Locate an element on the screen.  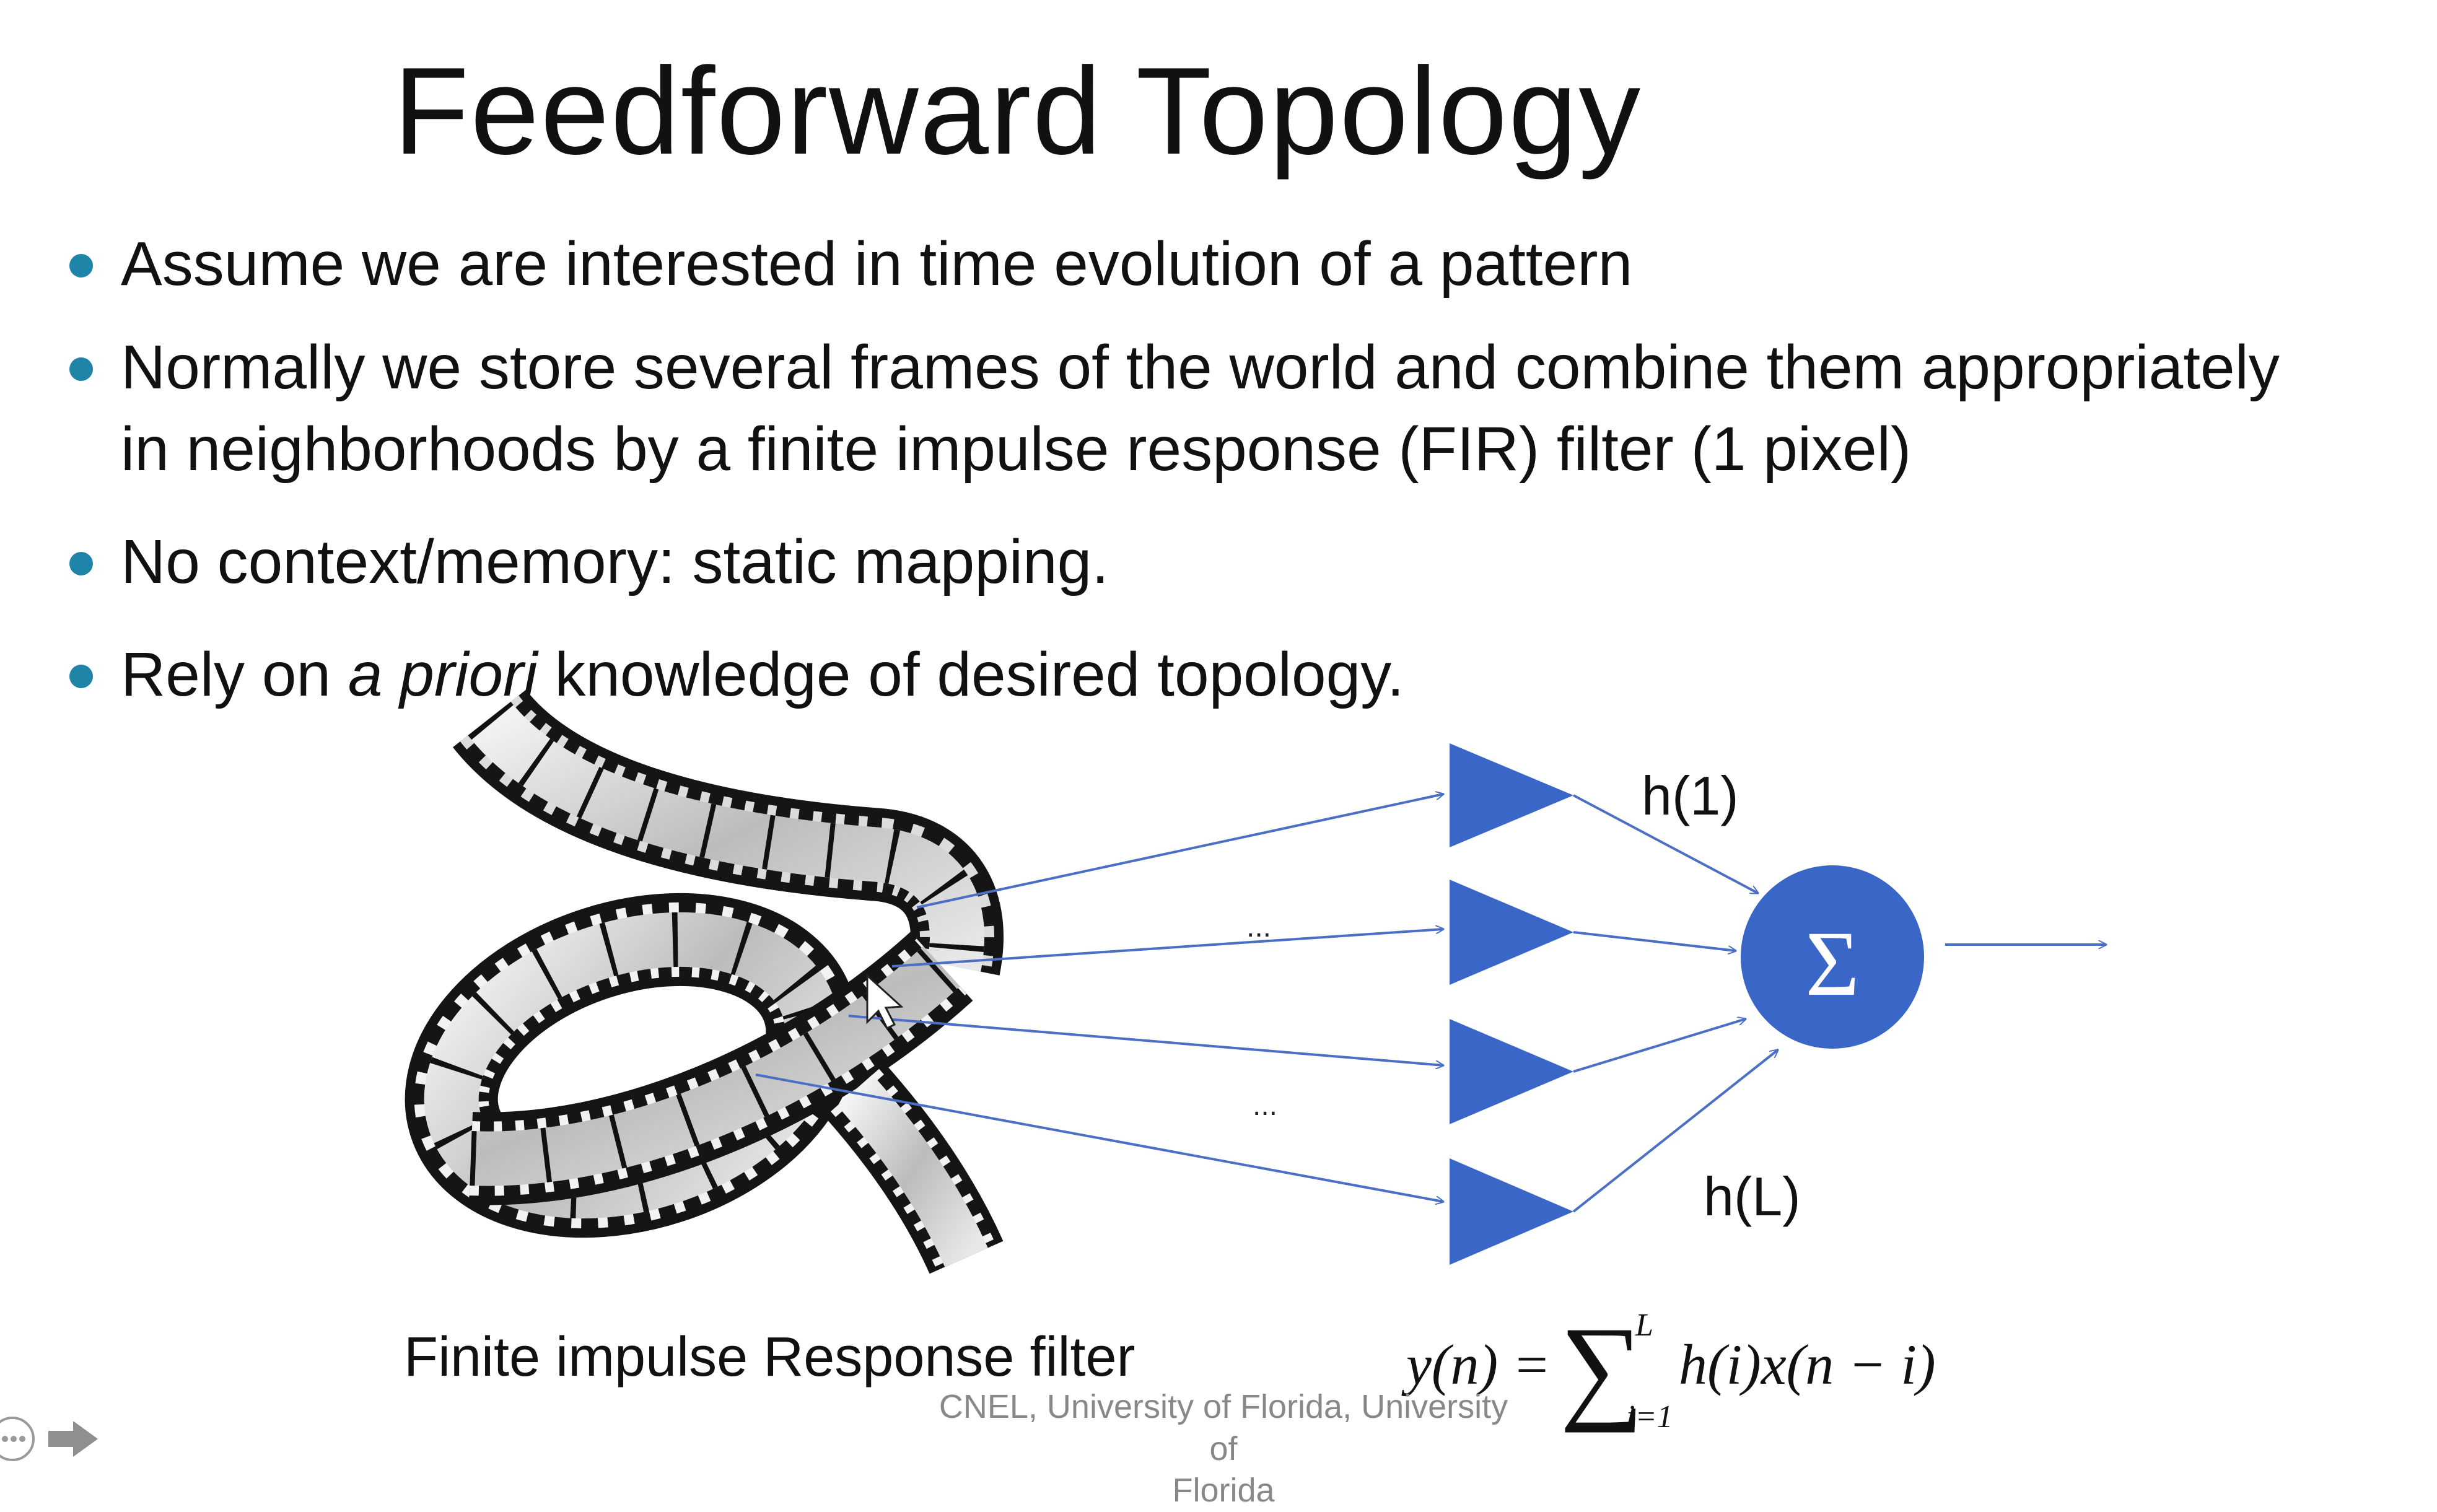
formula-upper-limit: L is located at coordinates (1644, 1325).